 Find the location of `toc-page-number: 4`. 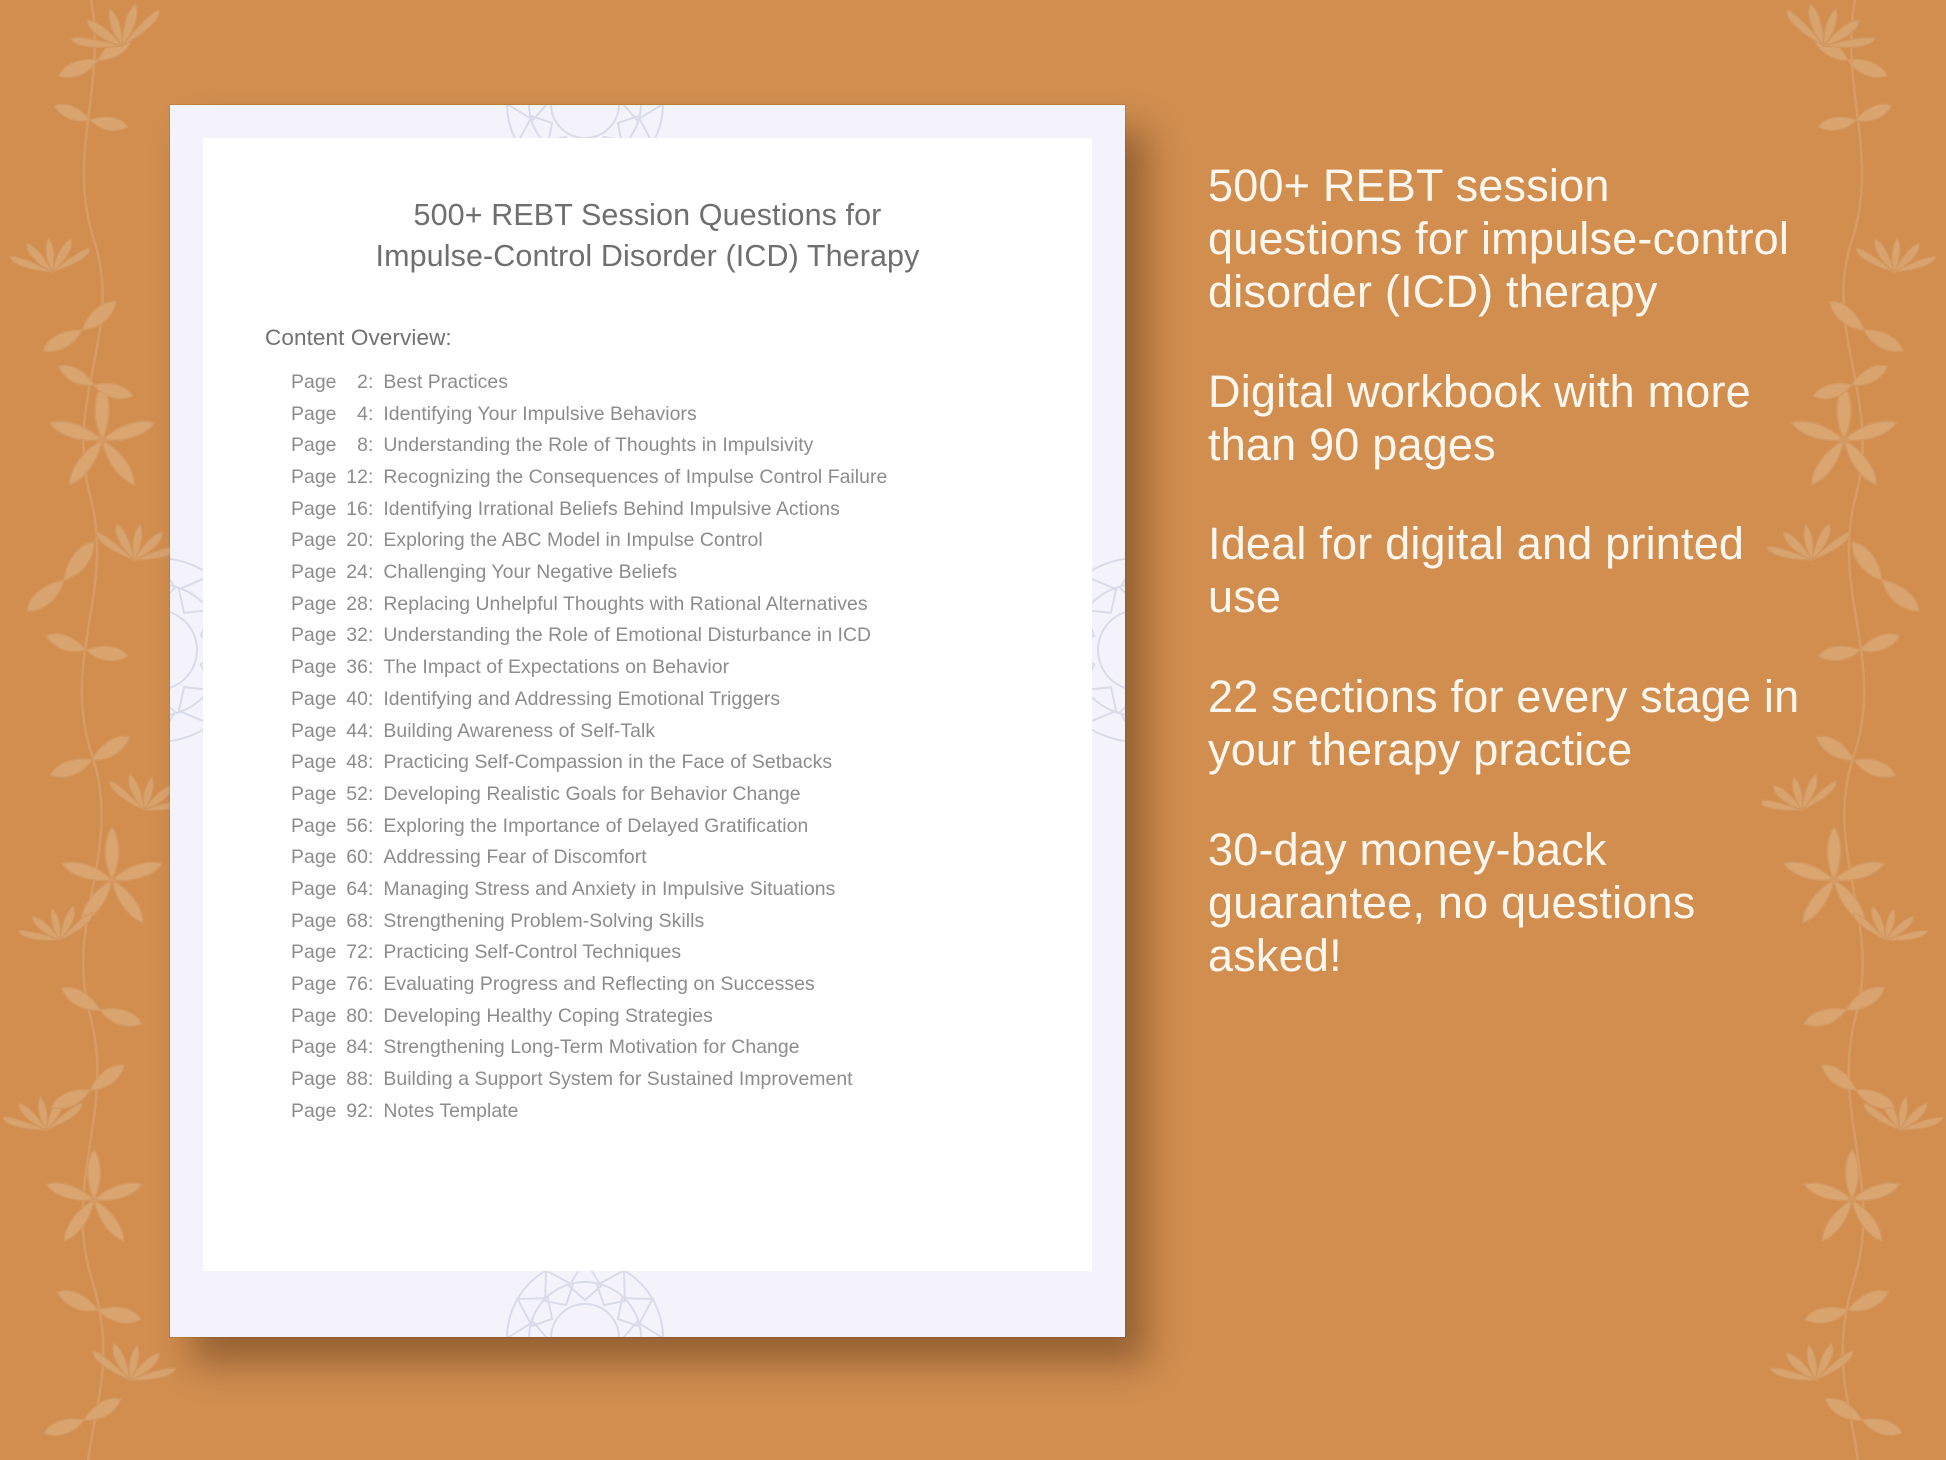

toc-page-number: 4 is located at coordinates (362, 413).